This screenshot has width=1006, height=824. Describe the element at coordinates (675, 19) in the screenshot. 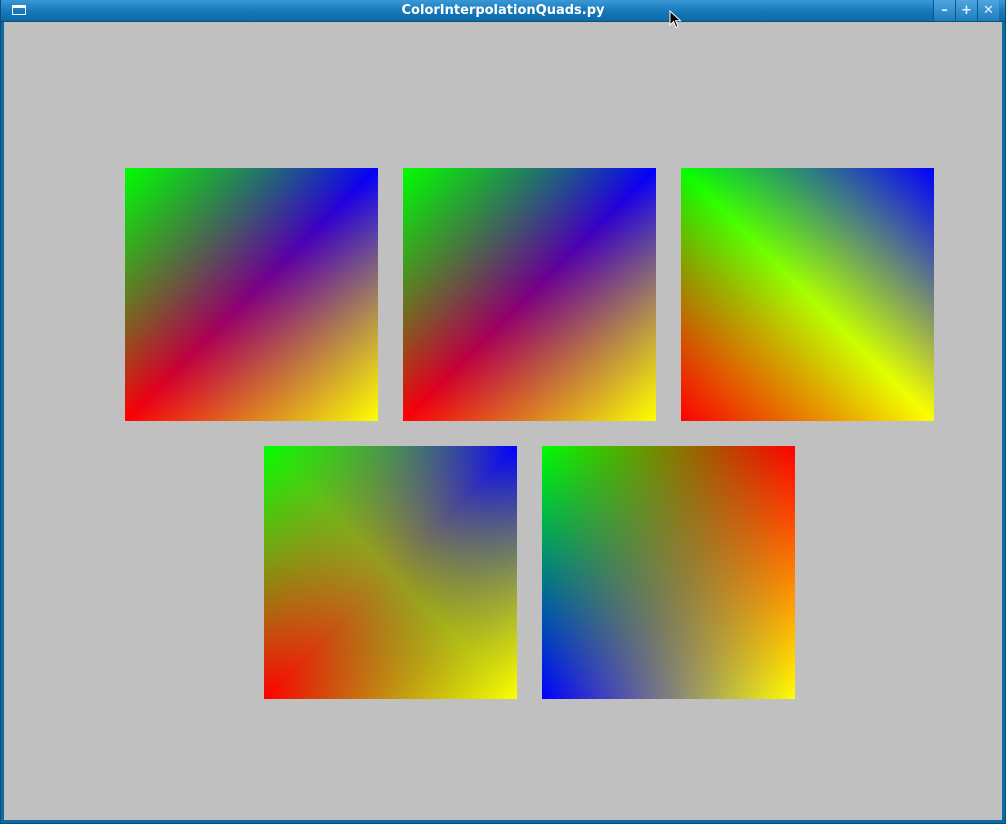

I see `mouse-cursor-icon` at that location.